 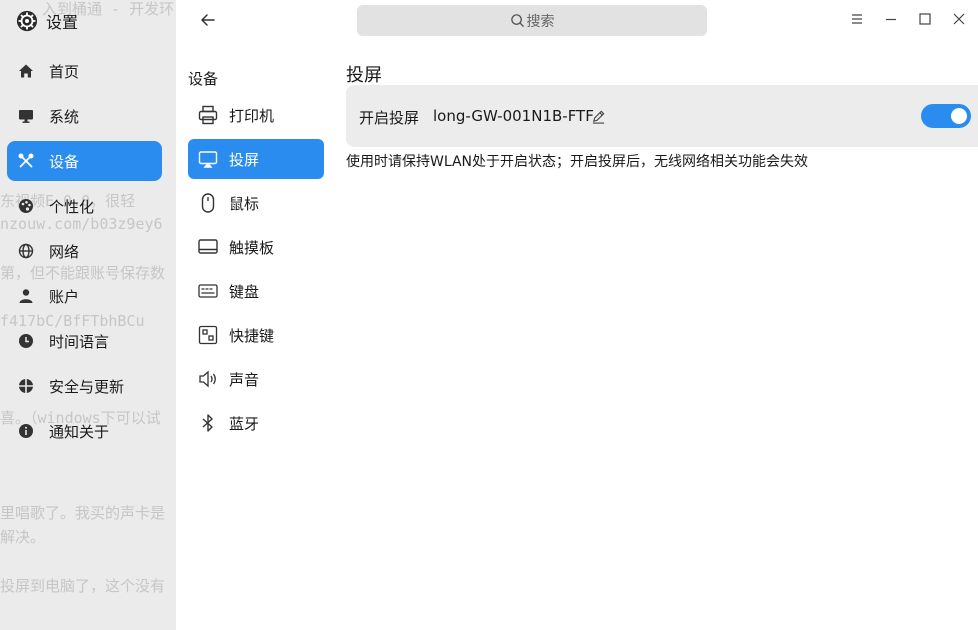 I want to click on sidebar-item-personalization: 个性化, so click(x=84, y=206).